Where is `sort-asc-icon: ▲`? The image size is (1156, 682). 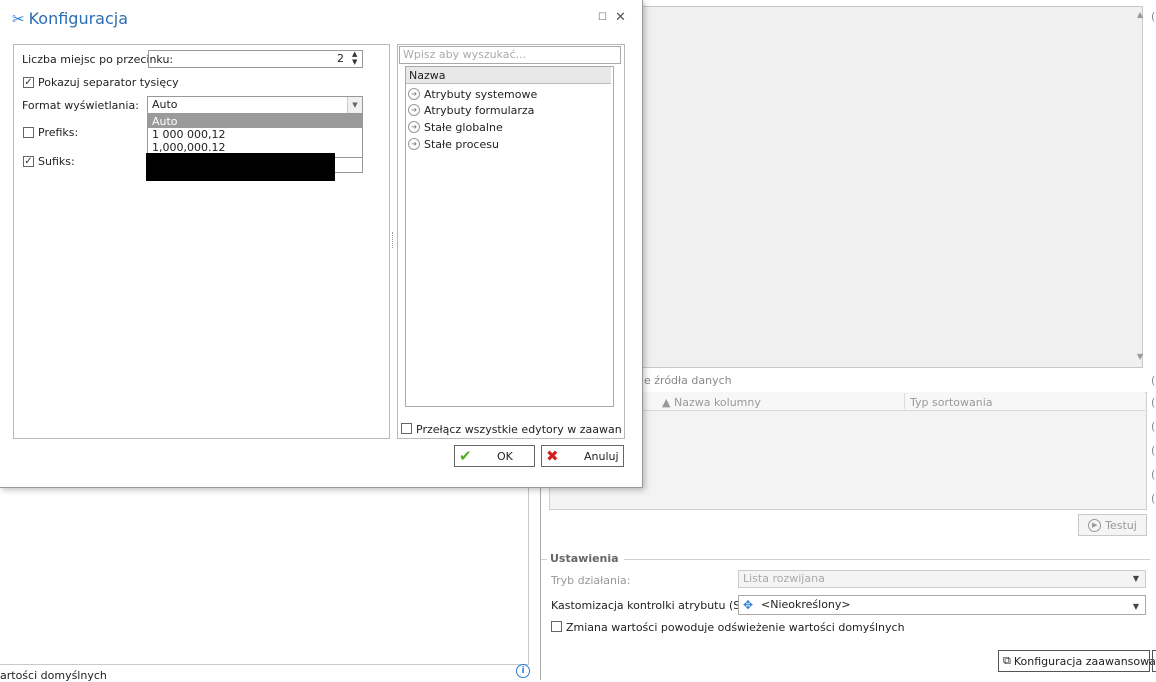 sort-asc-icon: ▲ is located at coordinates (668, 402).